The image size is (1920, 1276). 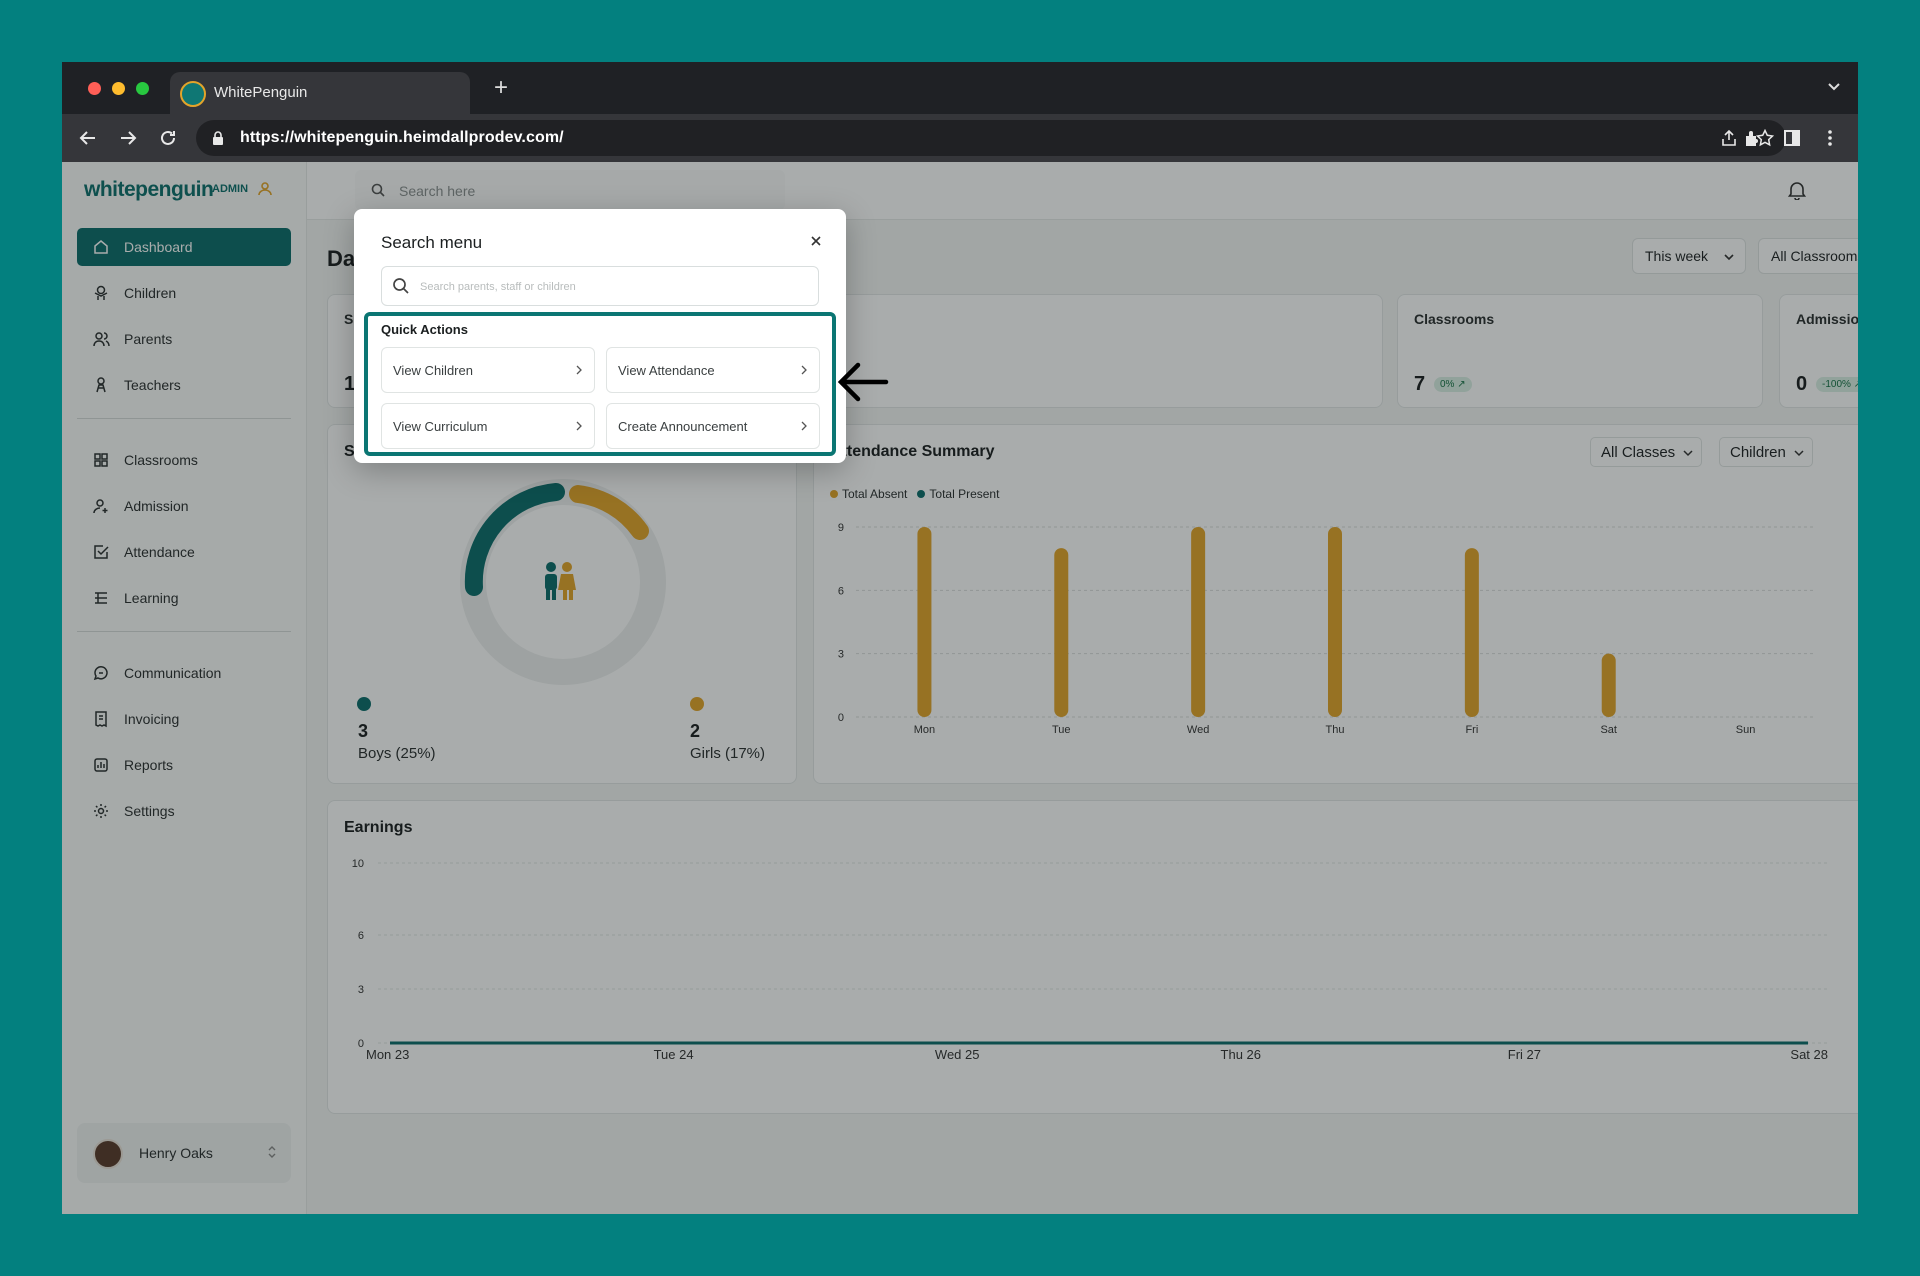 What do you see at coordinates (142, 88) in the screenshot?
I see `maximize-window-button` at bounding box center [142, 88].